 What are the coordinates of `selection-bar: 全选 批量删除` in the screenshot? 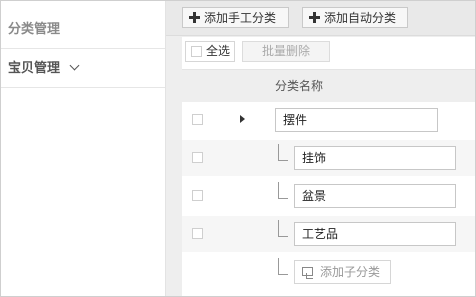 It's located at (328, 53).